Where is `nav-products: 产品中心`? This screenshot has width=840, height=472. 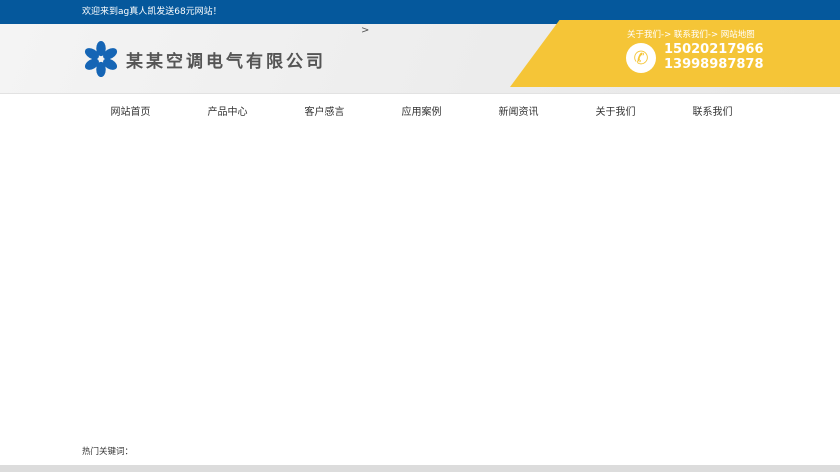 nav-products: 产品中心 is located at coordinates (227, 110).